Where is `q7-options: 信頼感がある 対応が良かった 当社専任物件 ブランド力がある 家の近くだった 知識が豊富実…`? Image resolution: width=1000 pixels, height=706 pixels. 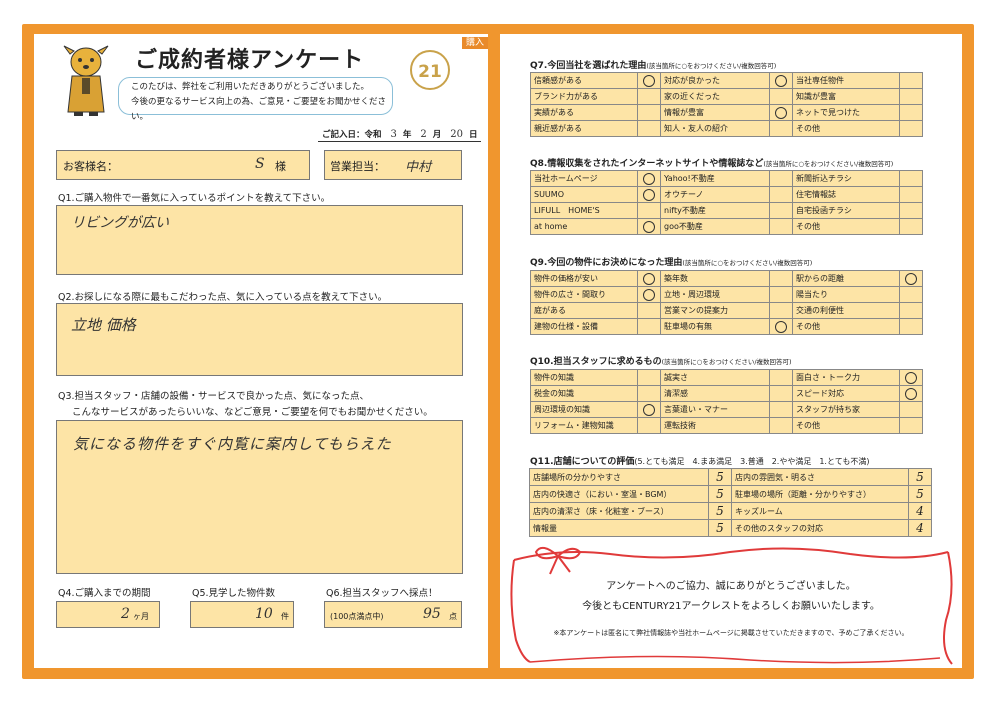
q7-options: 信頼感がある 対応が良かった 当社専任物件 ブランド力がある 家の近くだった 知識が豊富実… is located at coordinates (726, 104).